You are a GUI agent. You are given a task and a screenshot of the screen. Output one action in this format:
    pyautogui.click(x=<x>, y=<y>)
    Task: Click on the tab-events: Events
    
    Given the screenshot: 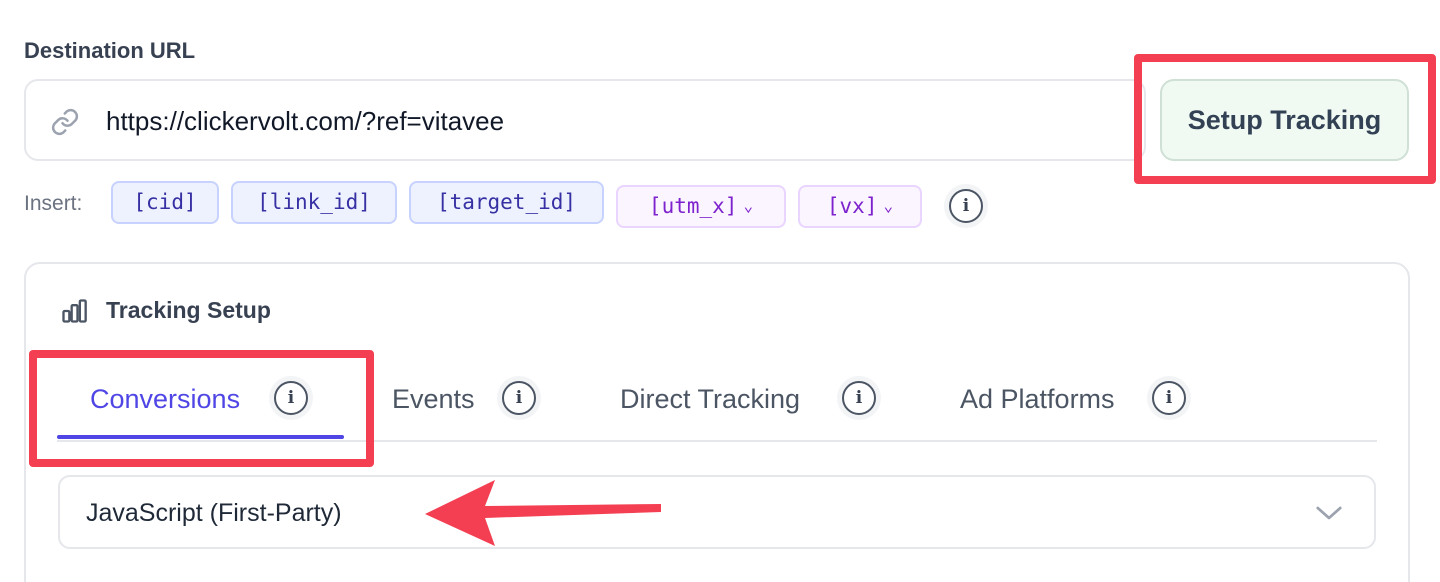 What is the action you would take?
    pyautogui.click(x=433, y=399)
    